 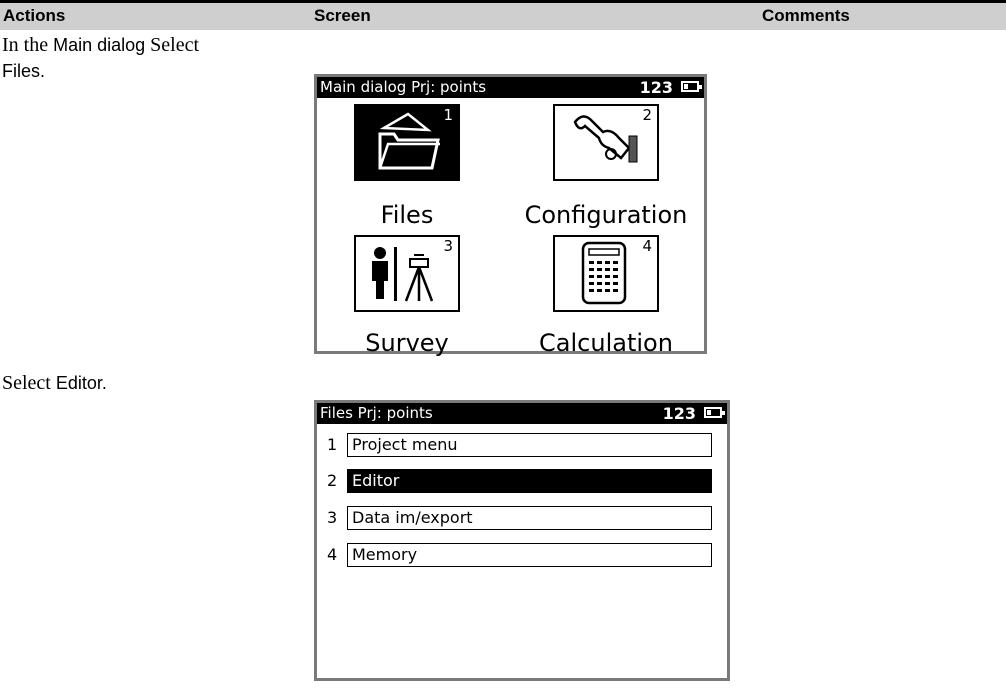 I want to click on editor-term: Editor., so click(x=81, y=383).